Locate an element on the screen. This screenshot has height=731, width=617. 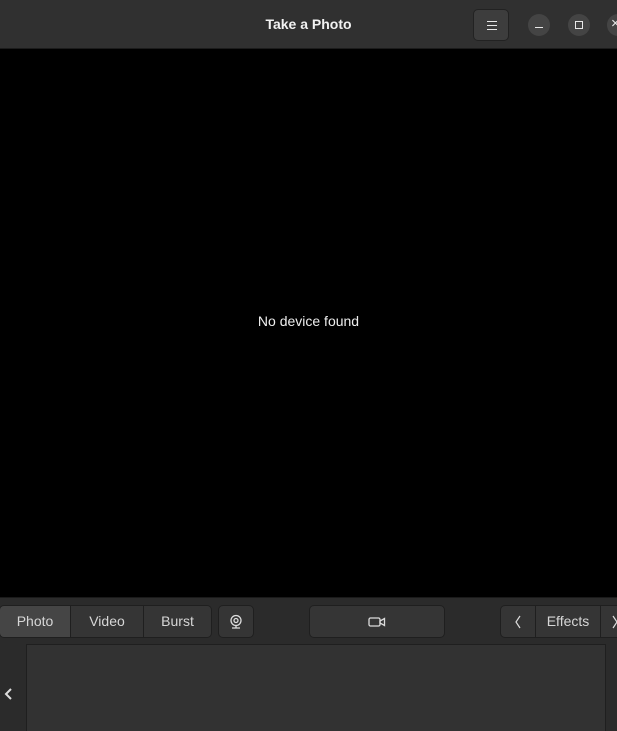
chevron-right-icon is located at coordinates (614, 621).